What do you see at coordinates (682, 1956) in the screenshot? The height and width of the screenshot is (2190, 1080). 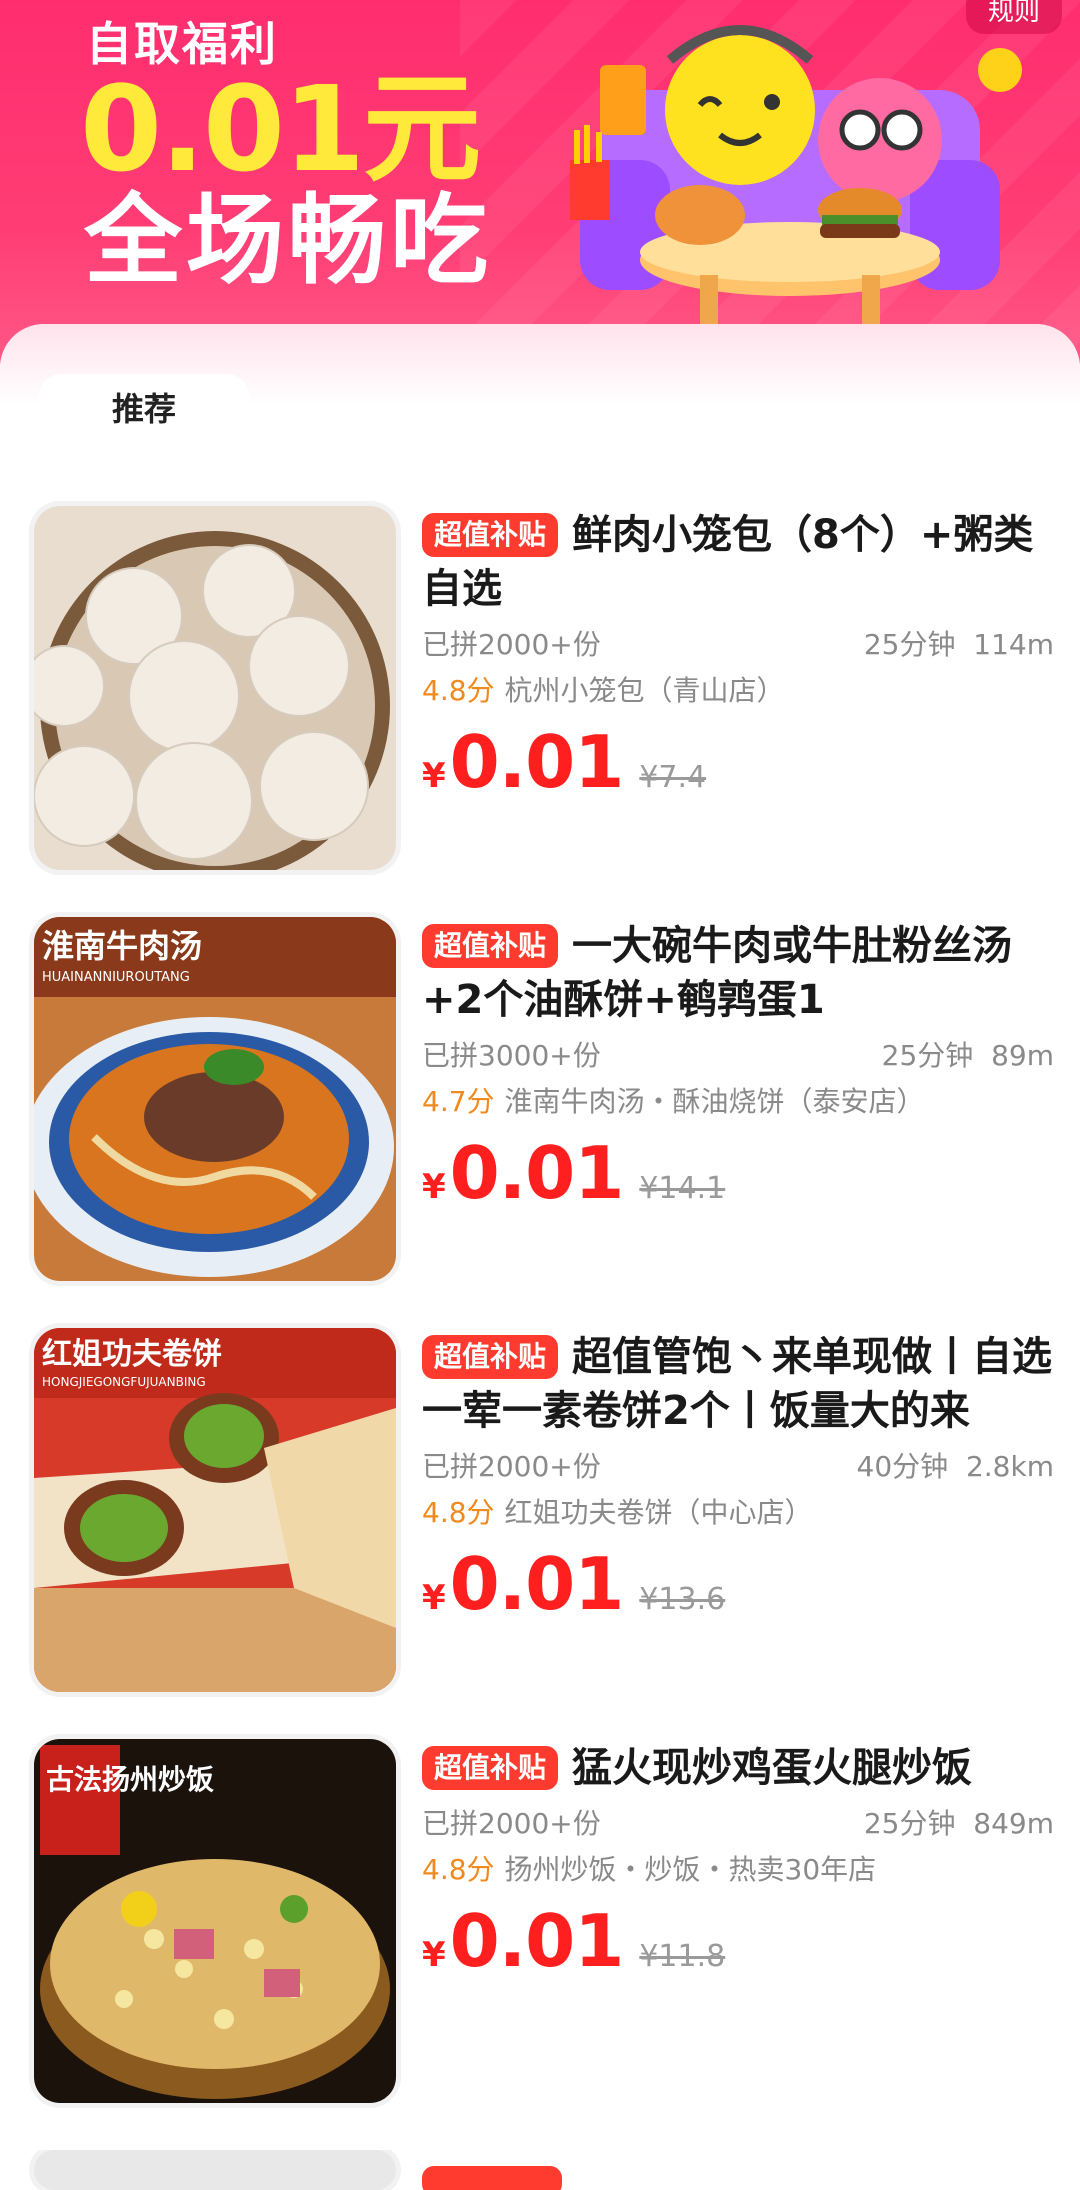 I see `original-price: ¥11.8` at bounding box center [682, 1956].